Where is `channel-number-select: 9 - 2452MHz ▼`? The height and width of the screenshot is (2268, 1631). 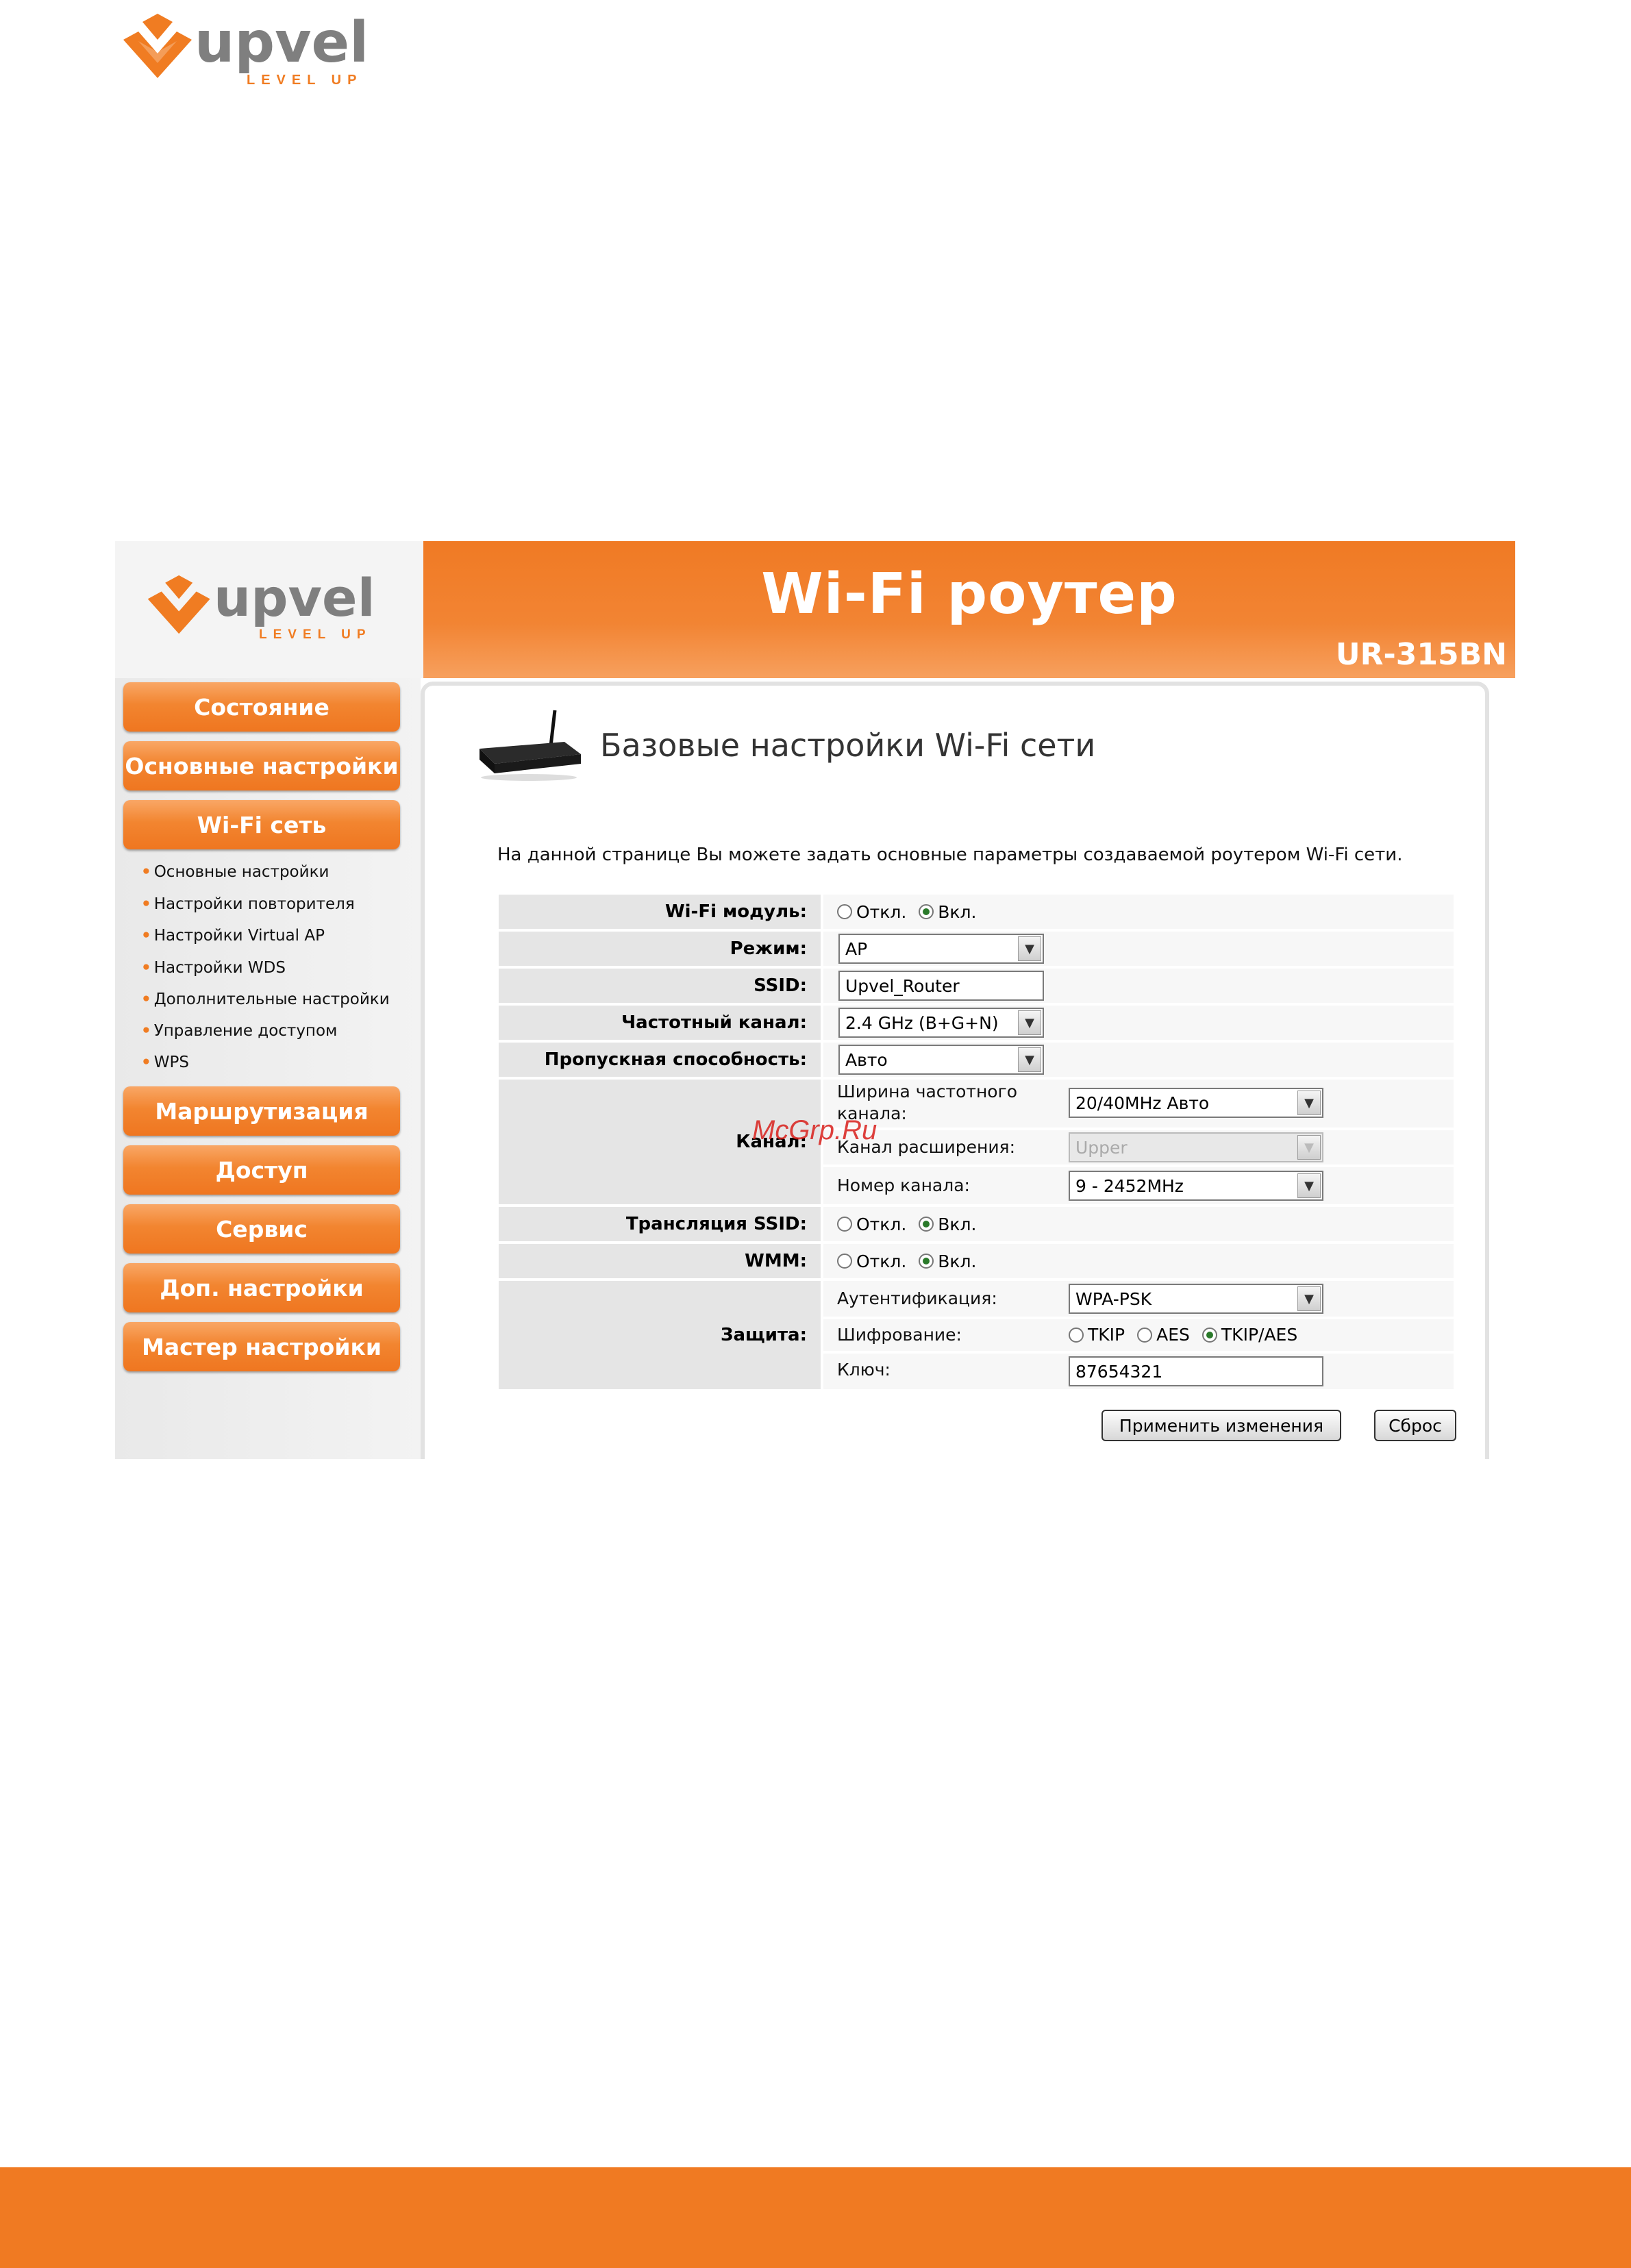
channel-number-select: 9 - 2452MHz ▼ is located at coordinates (1196, 1186).